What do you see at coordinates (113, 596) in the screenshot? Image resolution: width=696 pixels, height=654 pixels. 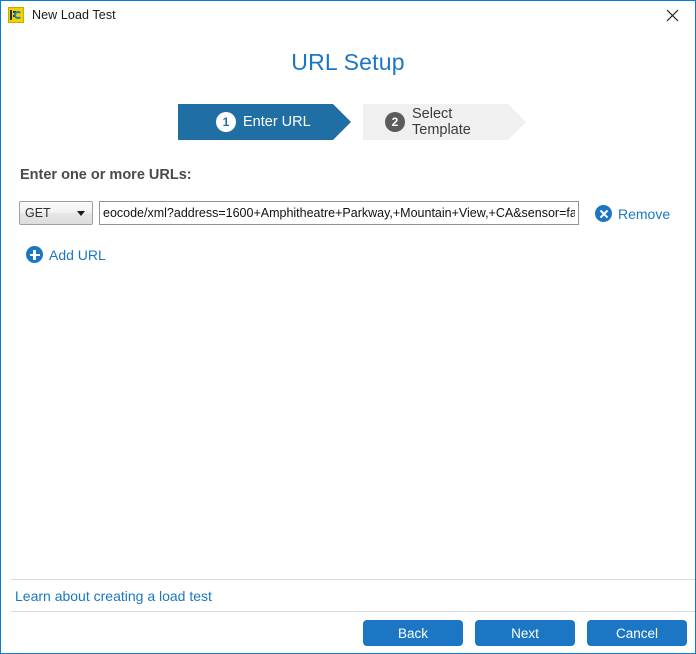 I see `learn-about-load-test-link: Learn about creating a load test` at bounding box center [113, 596].